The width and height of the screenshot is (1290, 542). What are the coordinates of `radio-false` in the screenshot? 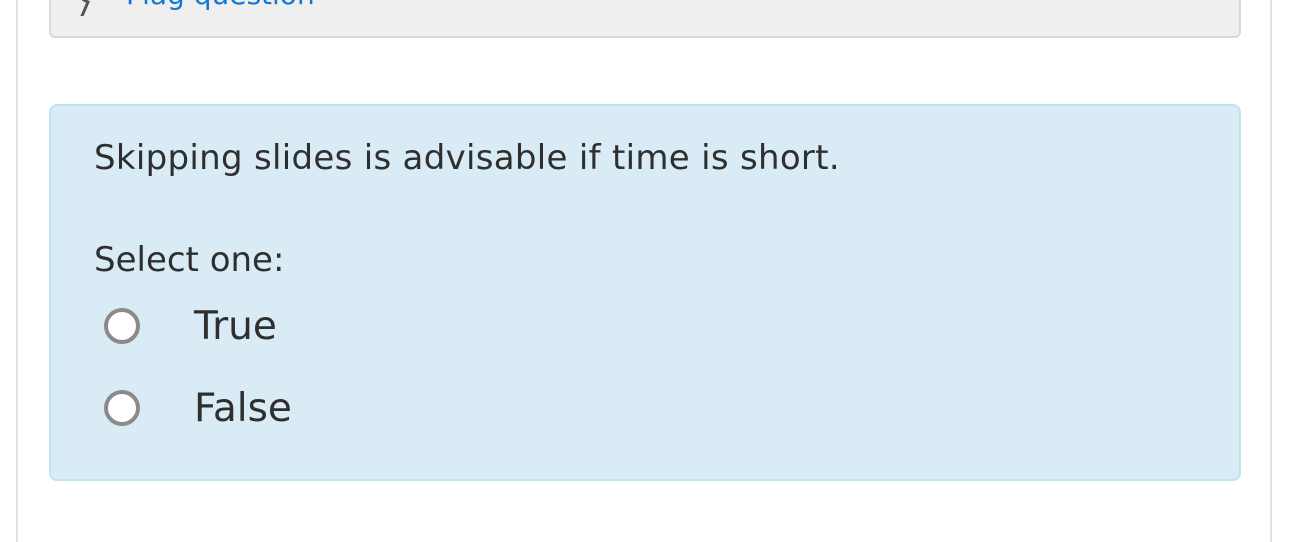 It's located at (122, 408).